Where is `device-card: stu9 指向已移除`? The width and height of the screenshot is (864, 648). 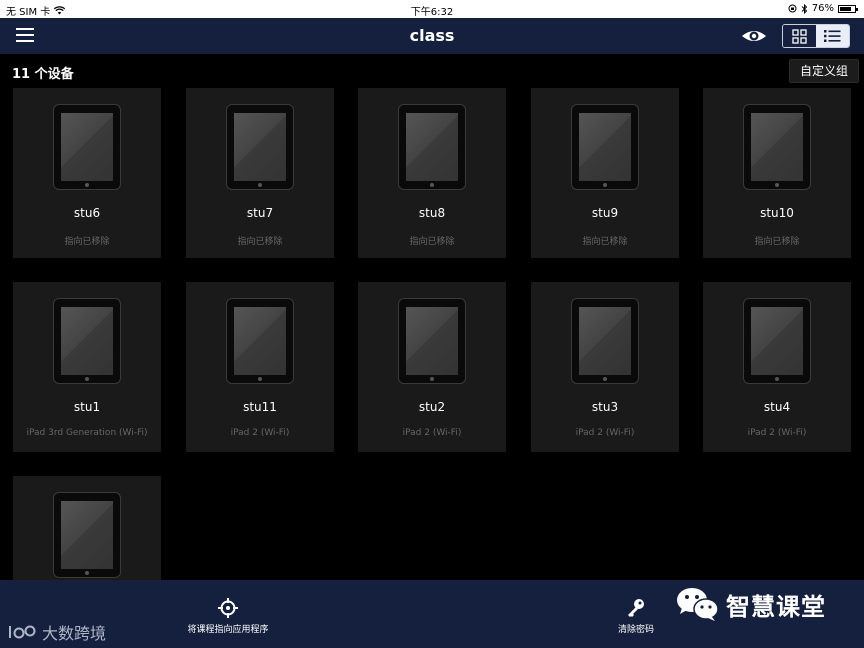
device-card: stu9 指向已移除 is located at coordinates (605, 173).